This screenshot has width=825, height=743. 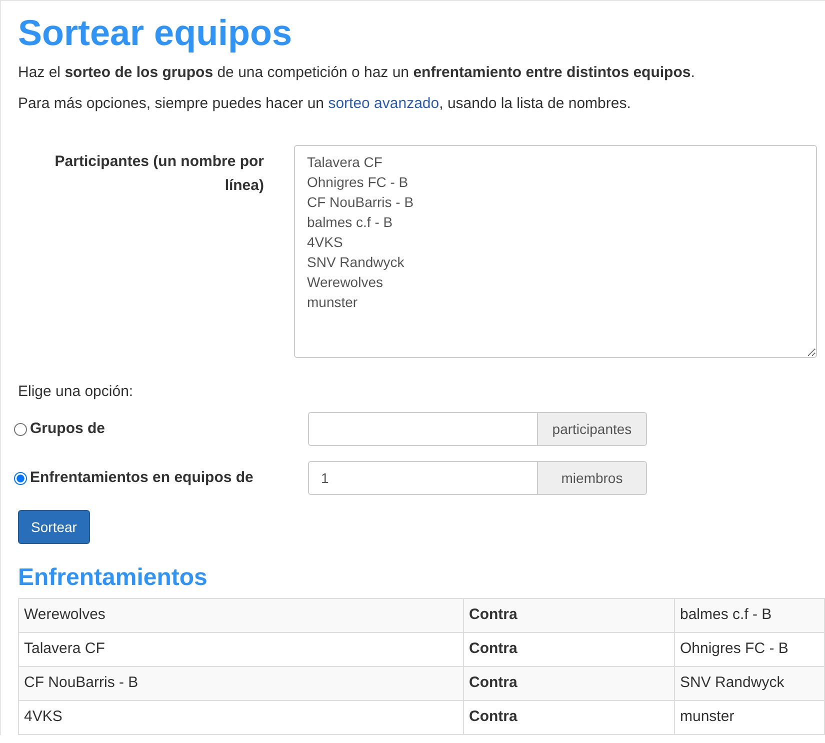 I want to click on submit-button: Sortear, so click(x=54, y=527).